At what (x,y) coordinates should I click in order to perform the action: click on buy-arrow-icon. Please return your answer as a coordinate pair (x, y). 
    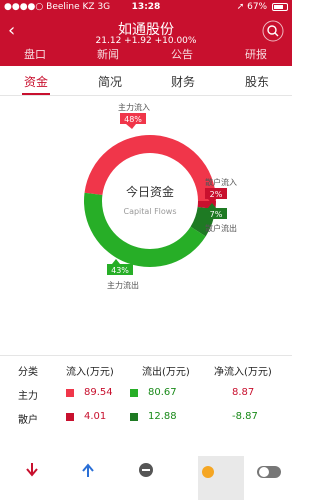
    Looking at the image, I should click on (88, 470).